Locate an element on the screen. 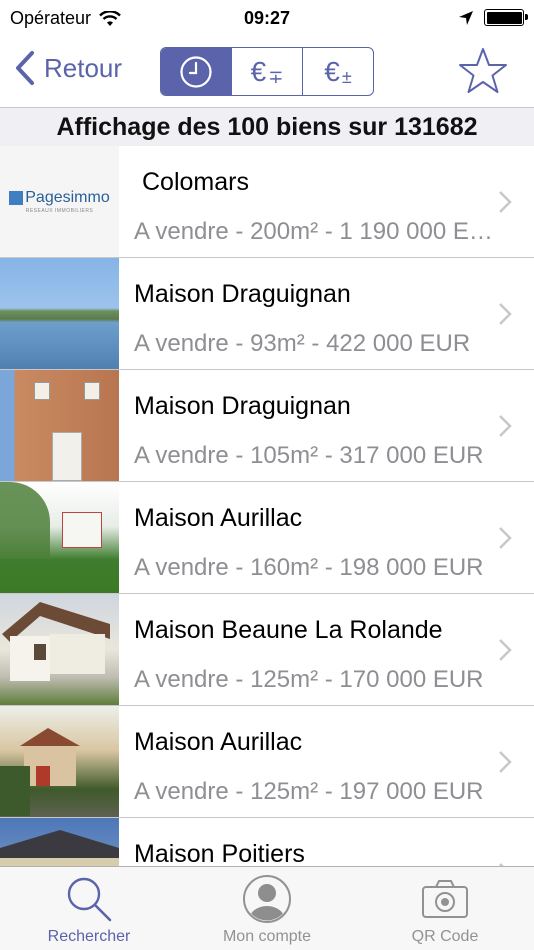 The height and width of the screenshot is (950, 534). navigation-bar: Retour € ∓ € ± is located at coordinates (267, 73).